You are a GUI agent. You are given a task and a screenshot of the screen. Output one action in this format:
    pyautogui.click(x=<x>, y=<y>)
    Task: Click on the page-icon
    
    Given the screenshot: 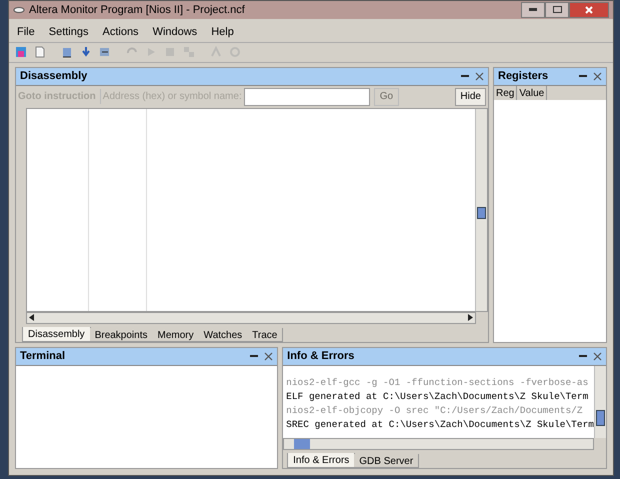 What is the action you would take?
    pyautogui.click(x=40, y=52)
    